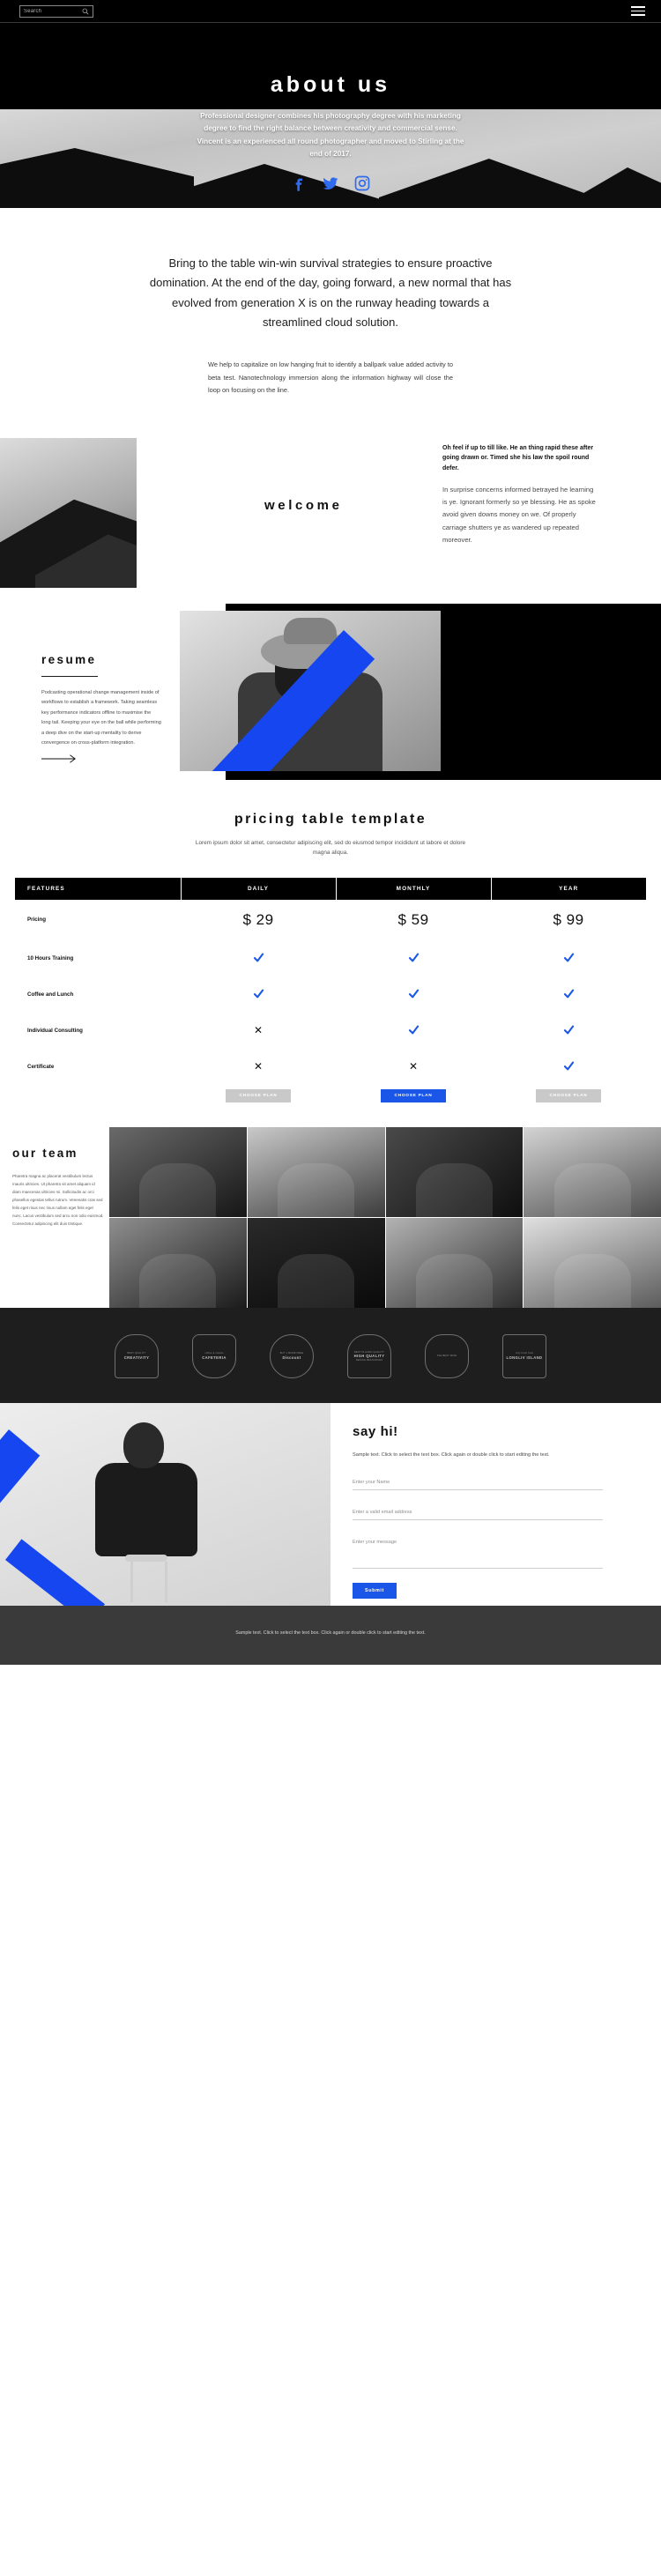 This screenshot has width=661, height=2576. Describe the element at coordinates (330, 11) in the screenshot. I see `top-bar` at that location.